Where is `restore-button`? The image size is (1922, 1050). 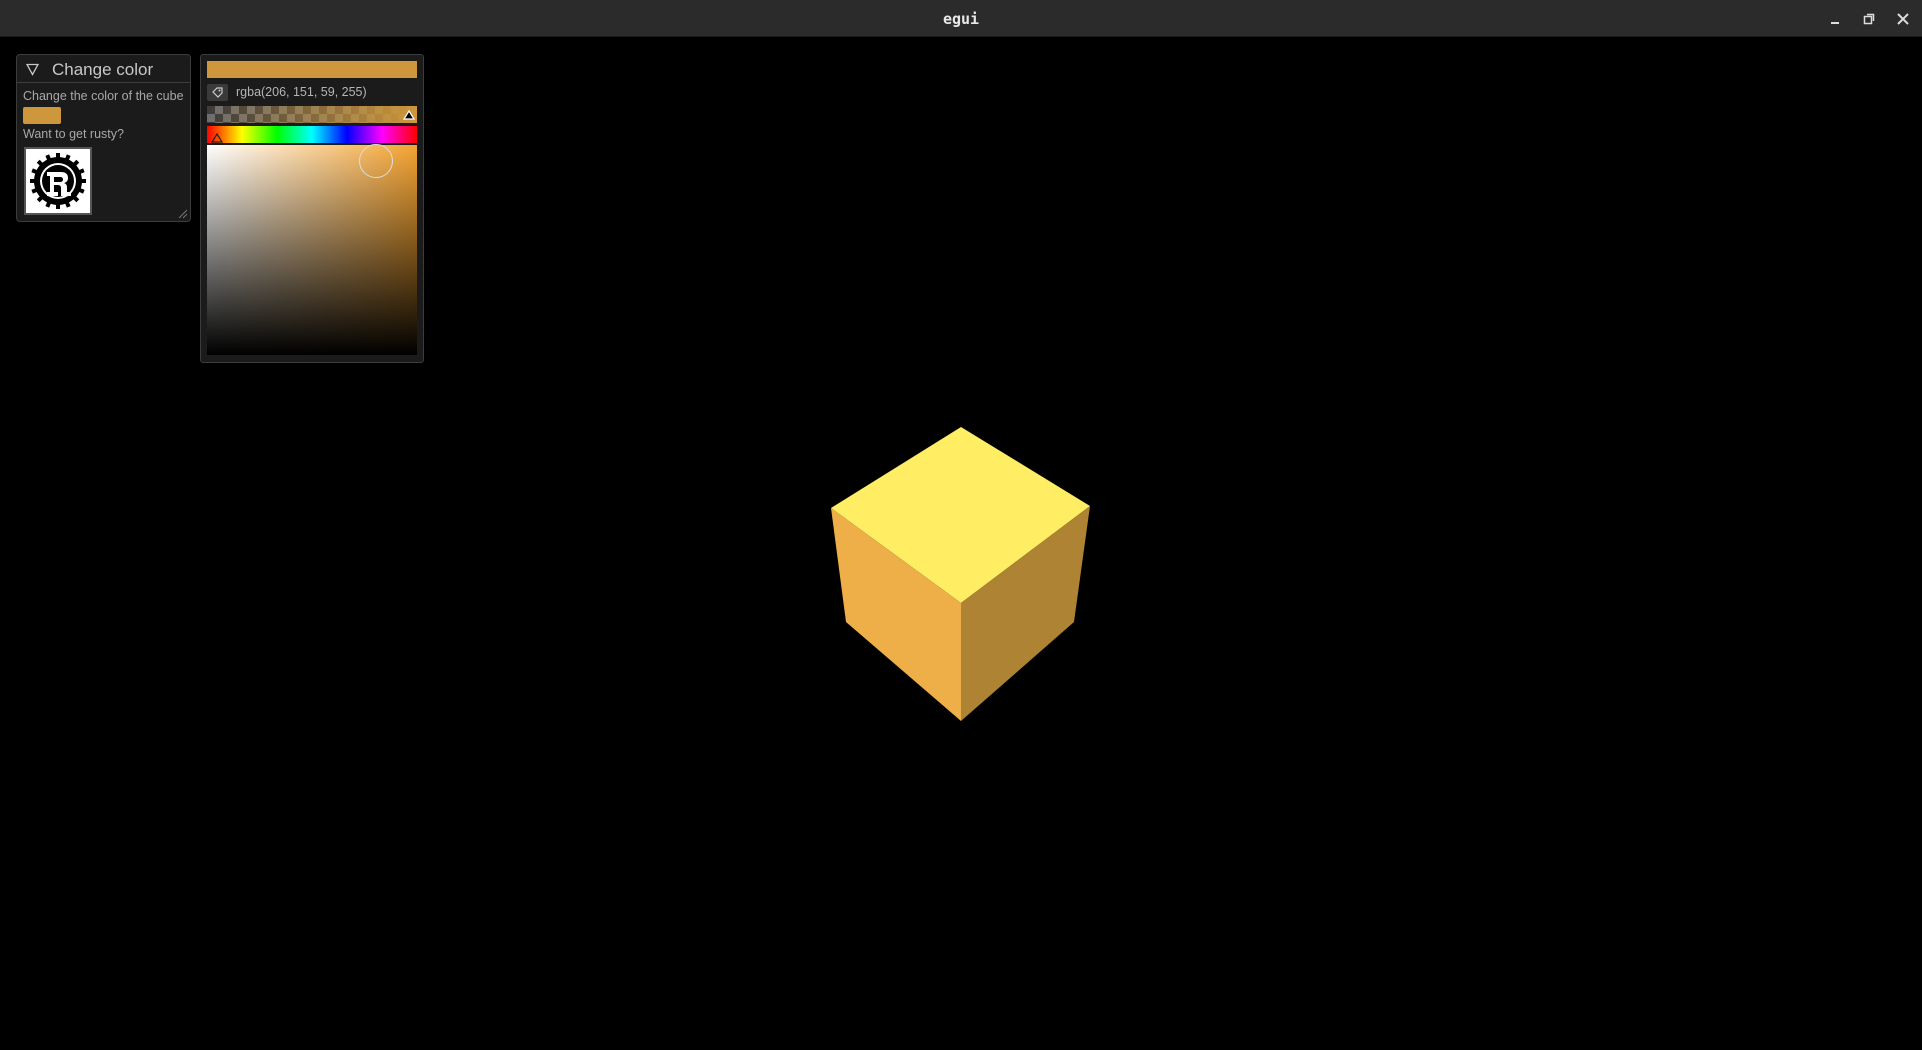 restore-button is located at coordinates (1869, 19).